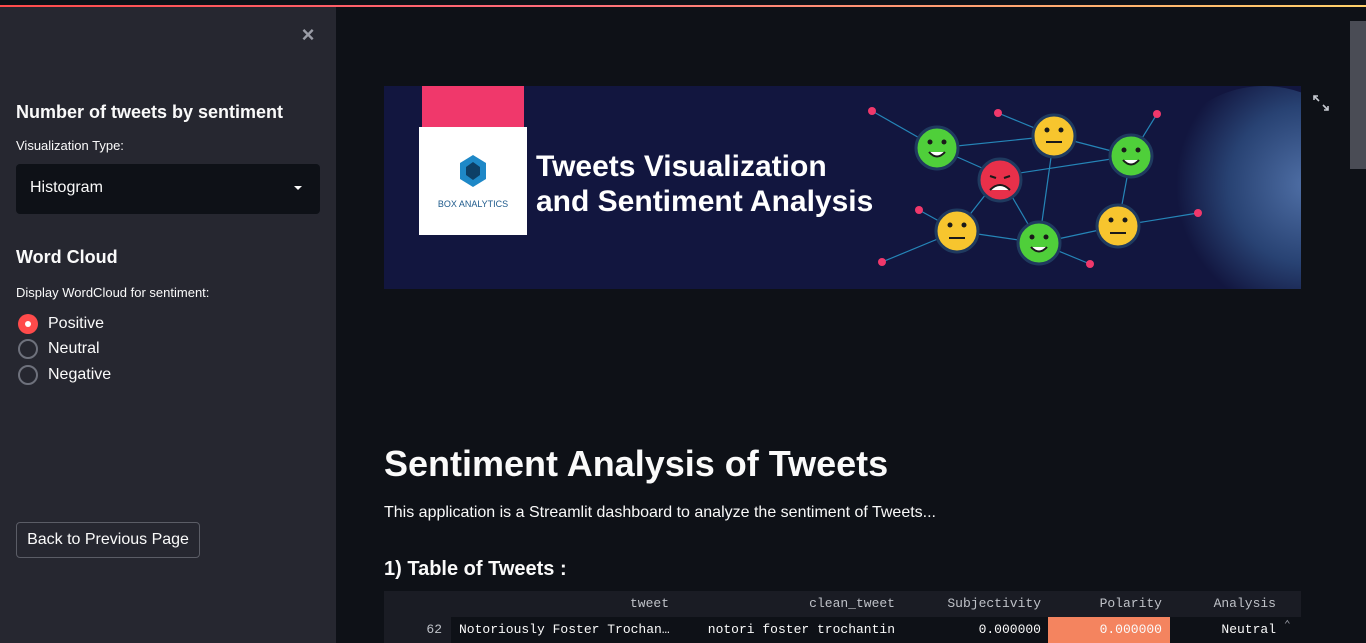 The height and width of the screenshot is (643, 1366). What do you see at coordinates (67, 257) in the screenshot?
I see `word-cloud-heading: Word Cloud` at bounding box center [67, 257].